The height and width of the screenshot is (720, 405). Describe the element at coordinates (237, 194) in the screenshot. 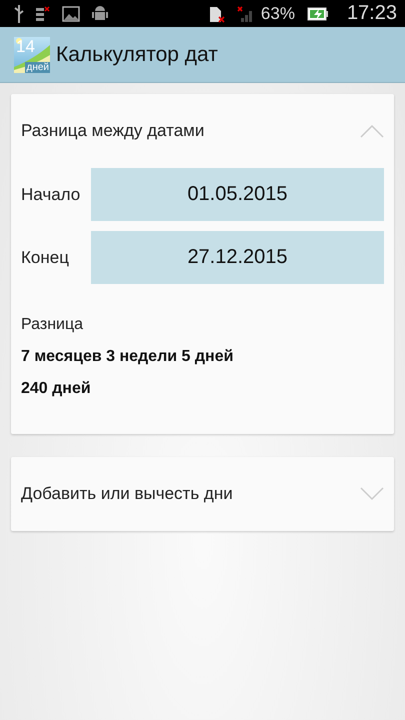

I see `date-field: 01.05.2015` at that location.